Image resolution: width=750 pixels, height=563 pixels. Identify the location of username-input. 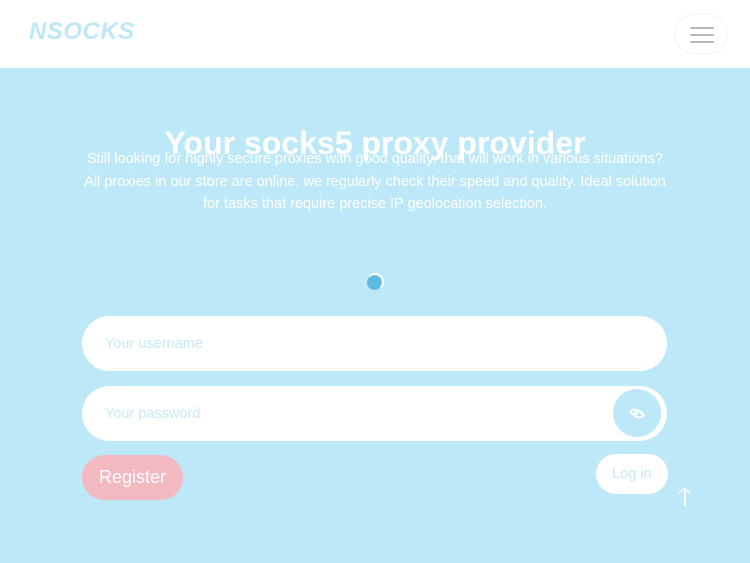
(374, 343).